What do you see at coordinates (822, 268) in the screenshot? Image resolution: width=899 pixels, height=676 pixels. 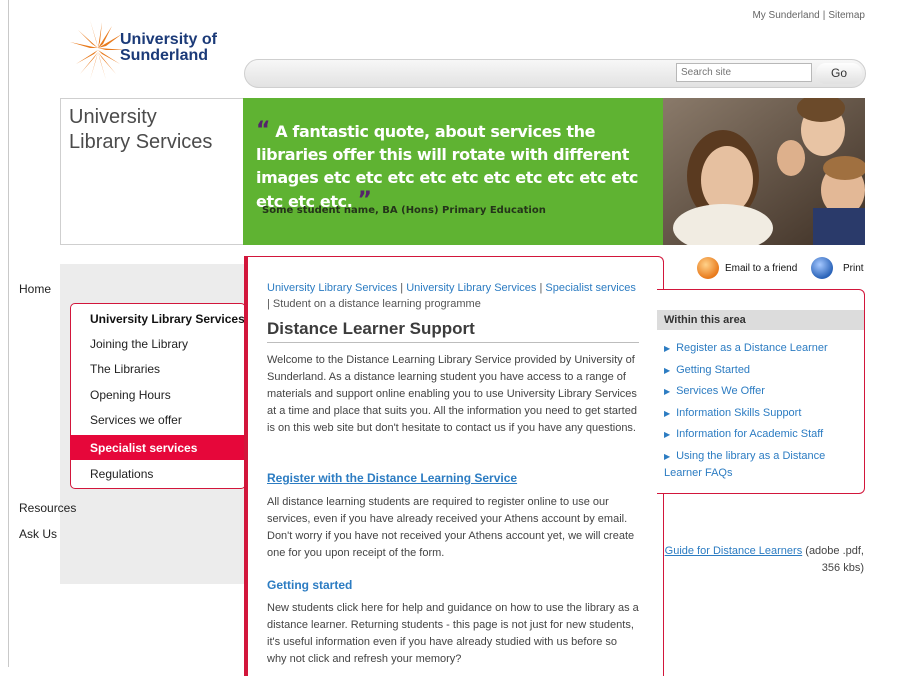 I see `print-icon` at bounding box center [822, 268].